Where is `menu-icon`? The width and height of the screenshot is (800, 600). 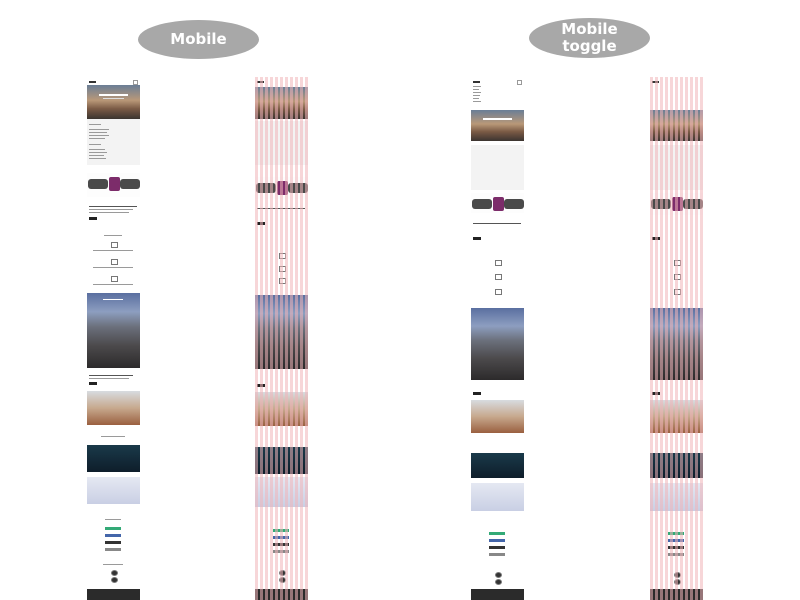 menu-icon is located at coordinates (519, 82).